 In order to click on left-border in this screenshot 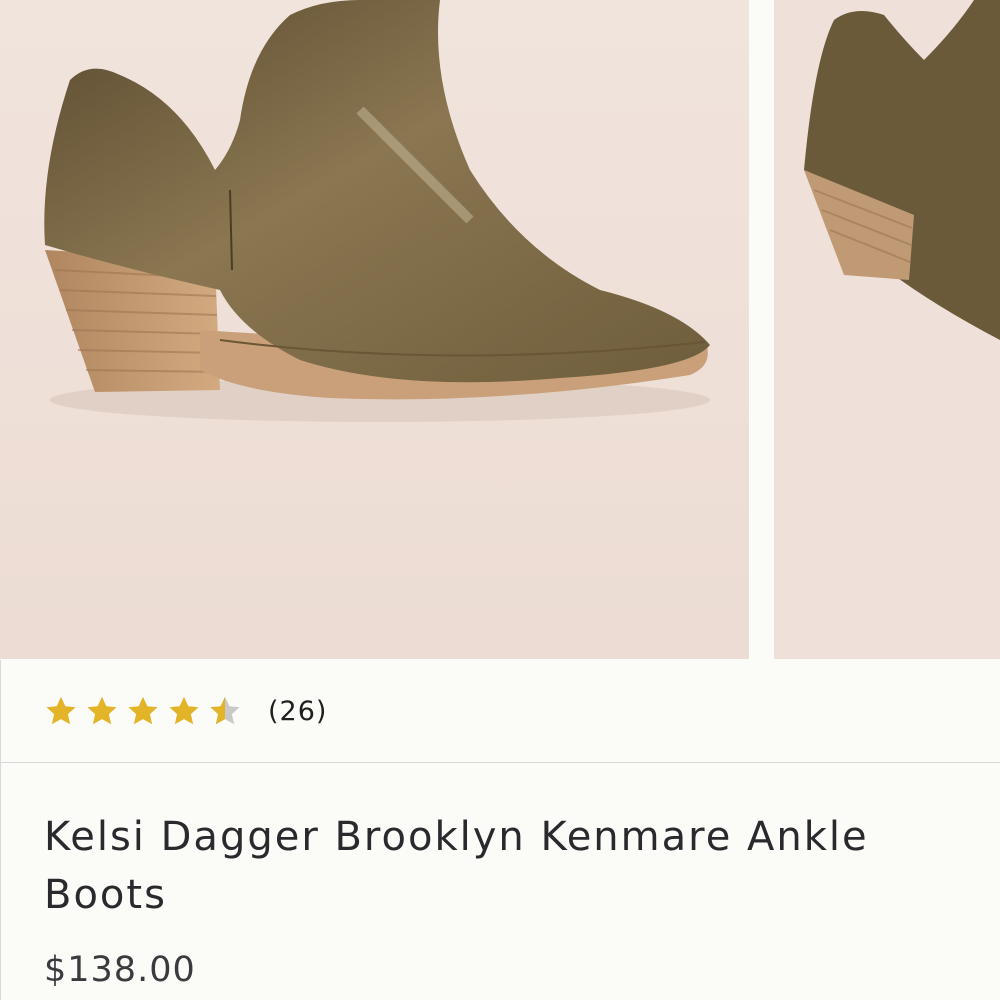, I will do `click(0, 830)`.